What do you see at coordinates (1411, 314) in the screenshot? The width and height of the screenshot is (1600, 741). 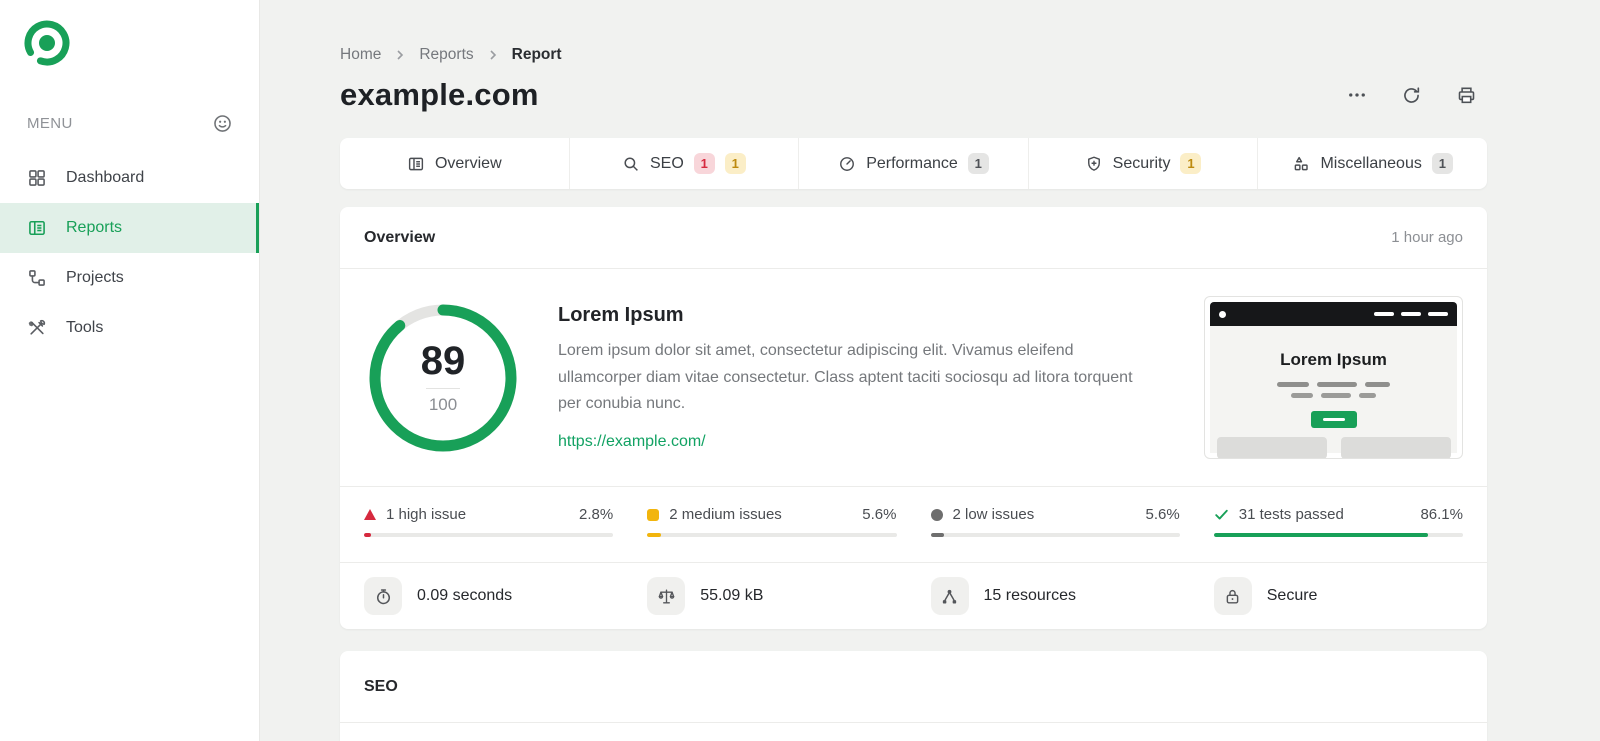 I see `preview-nav-links` at bounding box center [1411, 314].